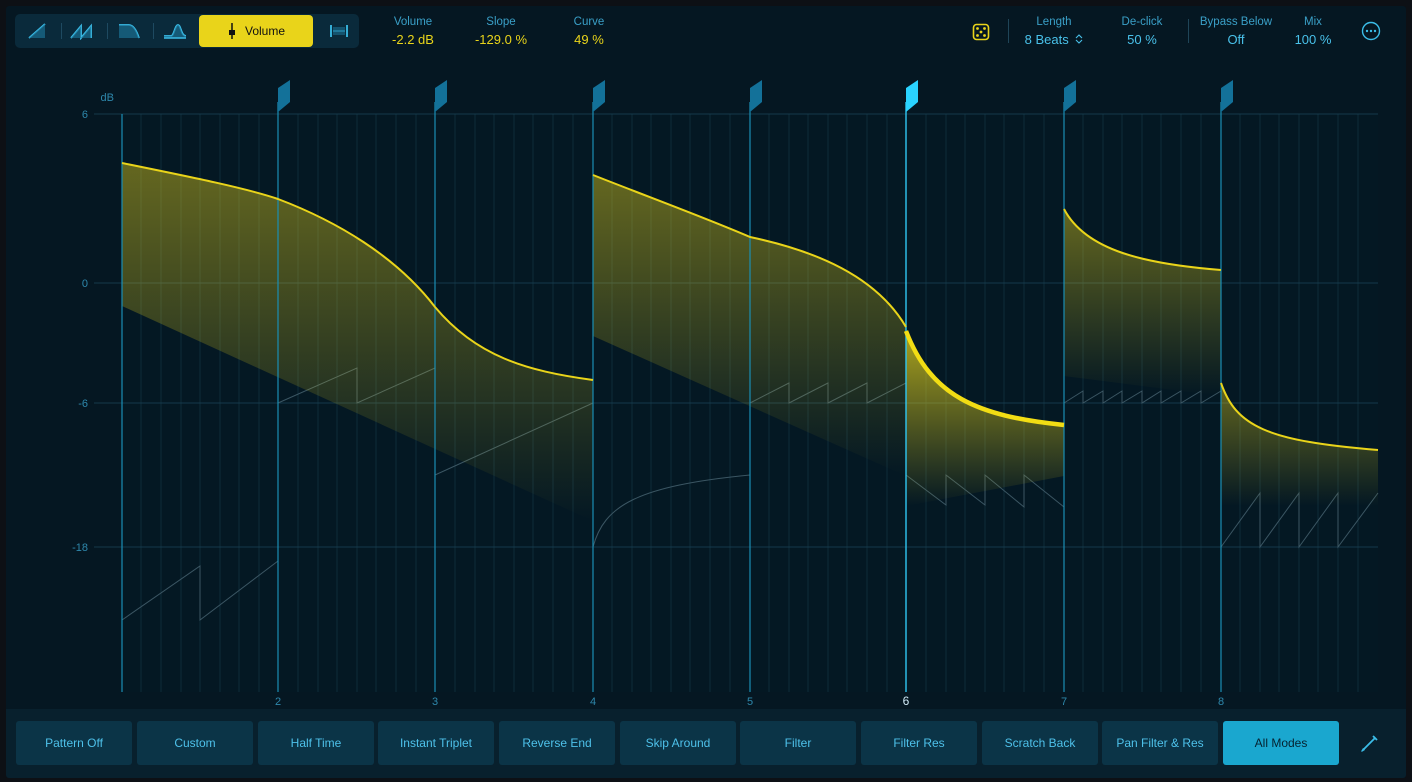 The width and height of the screenshot is (1412, 782). Describe the element at coordinates (195, 743) in the screenshot. I see `preset-custom-button: Custom` at that location.